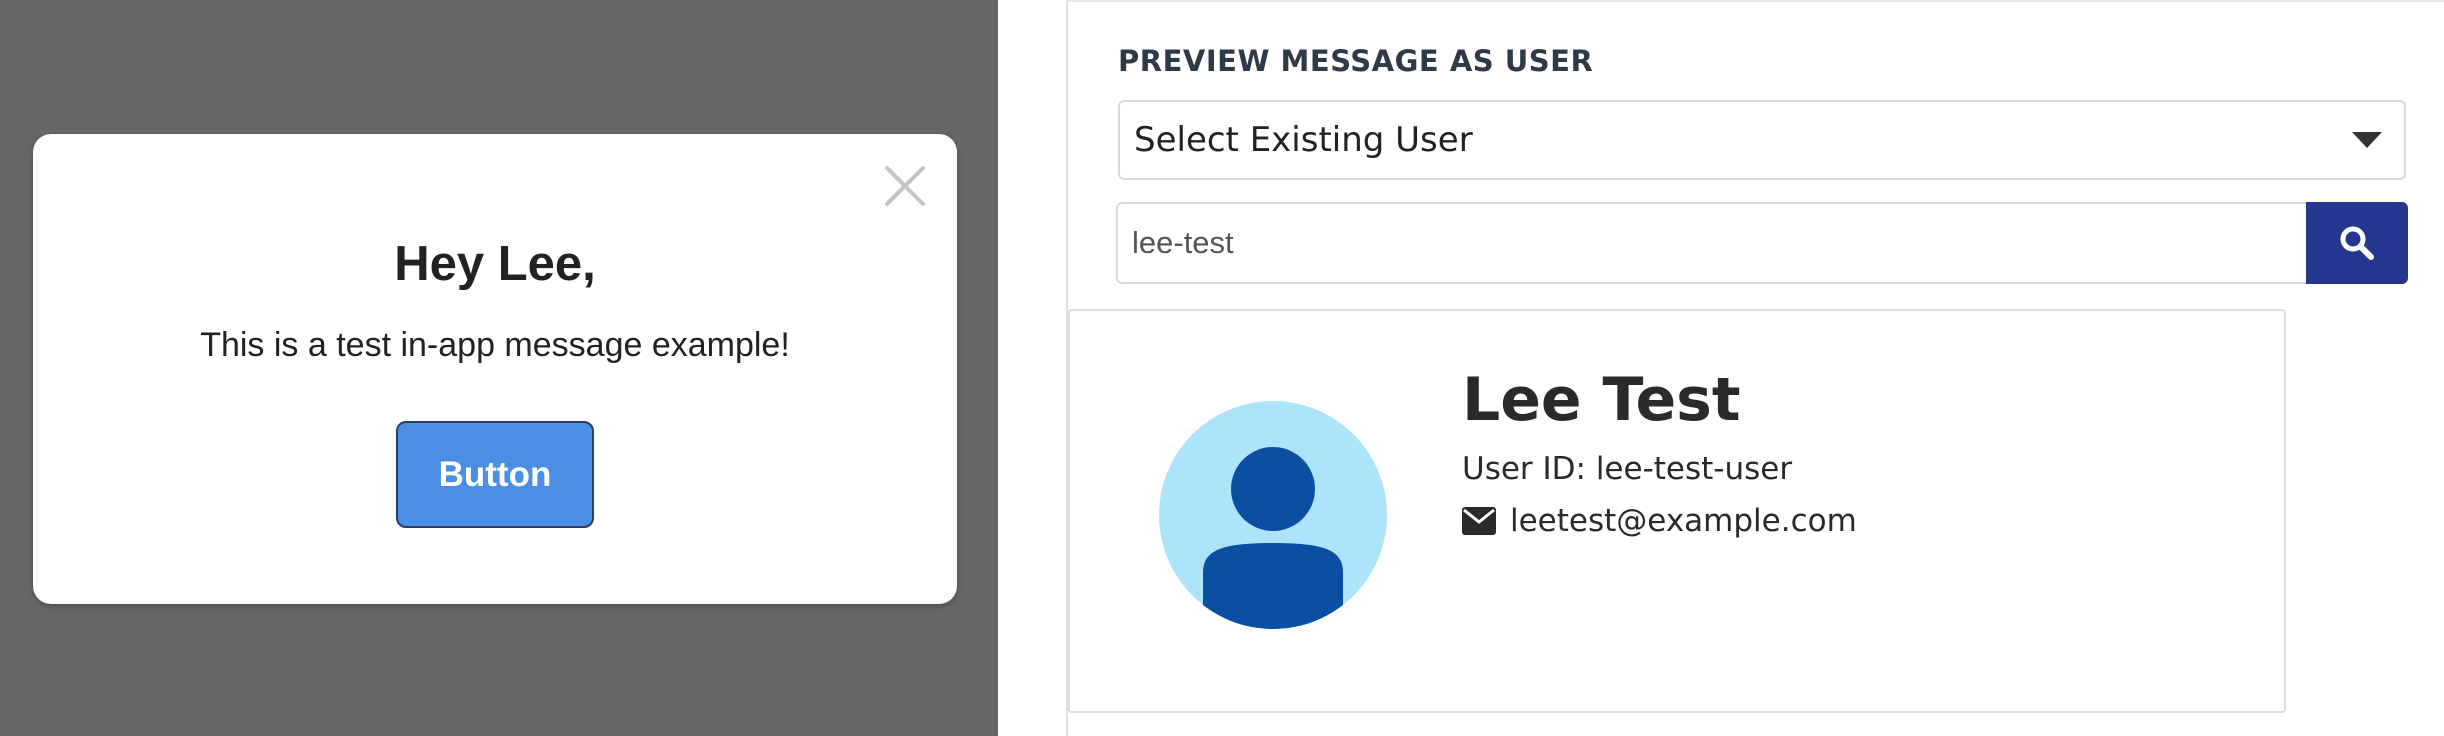  Describe the element at coordinates (1303, 140) in the screenshot. I see `user-select-value: Select Existing User` at that location.